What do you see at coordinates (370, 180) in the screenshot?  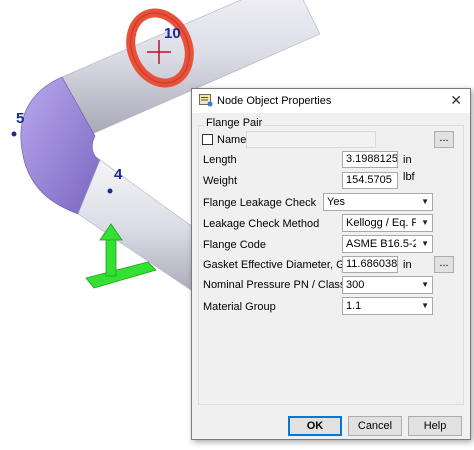 I see `weight-input: 154.5705` at bounding box center [370, 180].